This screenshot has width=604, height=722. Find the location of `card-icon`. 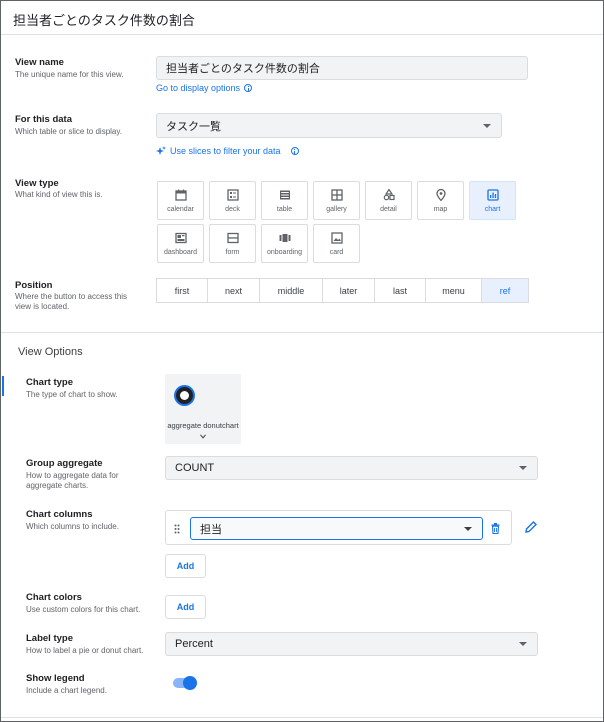

card-icon is located at coordinates (336, 238).